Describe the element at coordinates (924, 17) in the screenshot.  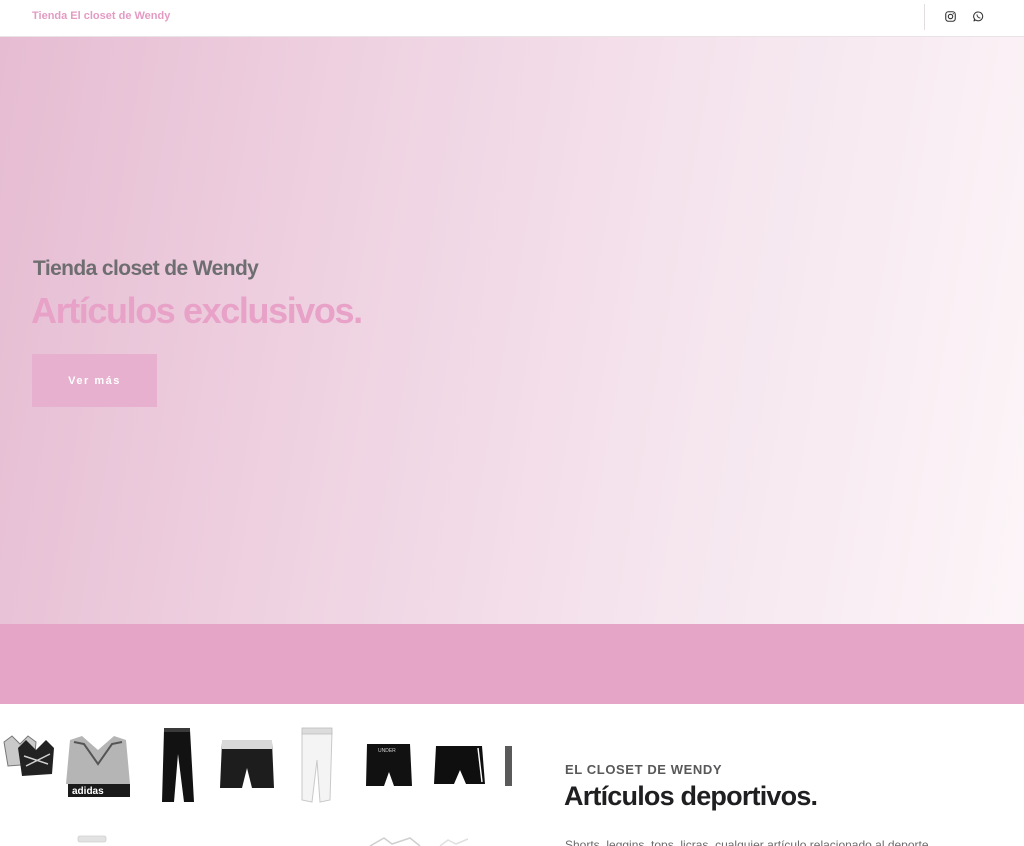
I see `navbar-divider` at that location.